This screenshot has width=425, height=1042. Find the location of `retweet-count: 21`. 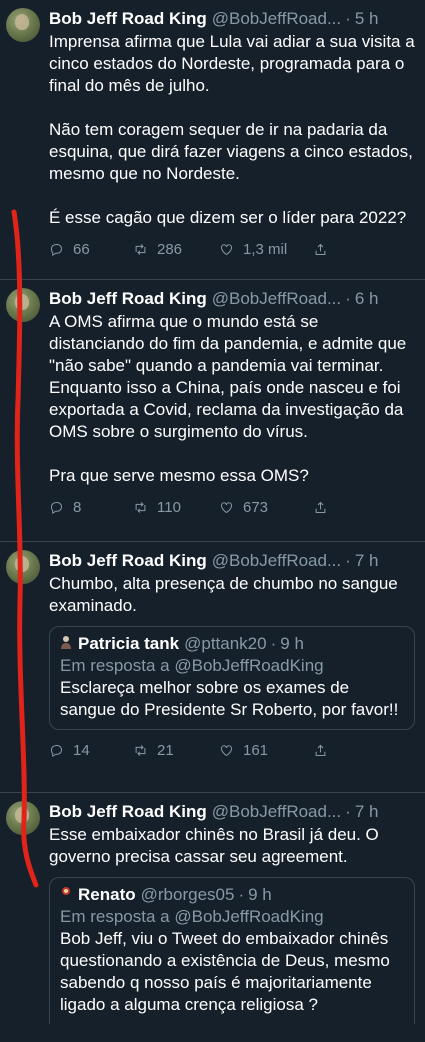

retweet-count: 21 is located at coordinates (165, 750).